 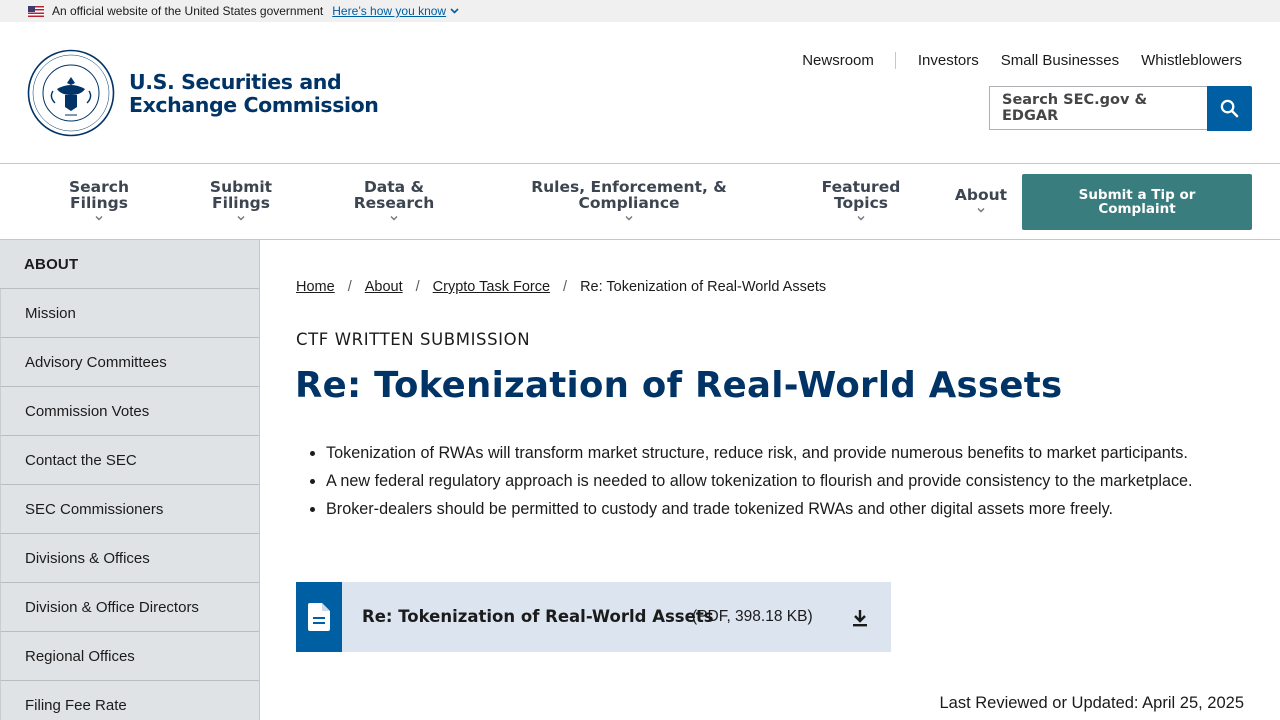 I want to click on page-title: Re: Tokenization of Real-World Assets, so click(x=679, y=385).